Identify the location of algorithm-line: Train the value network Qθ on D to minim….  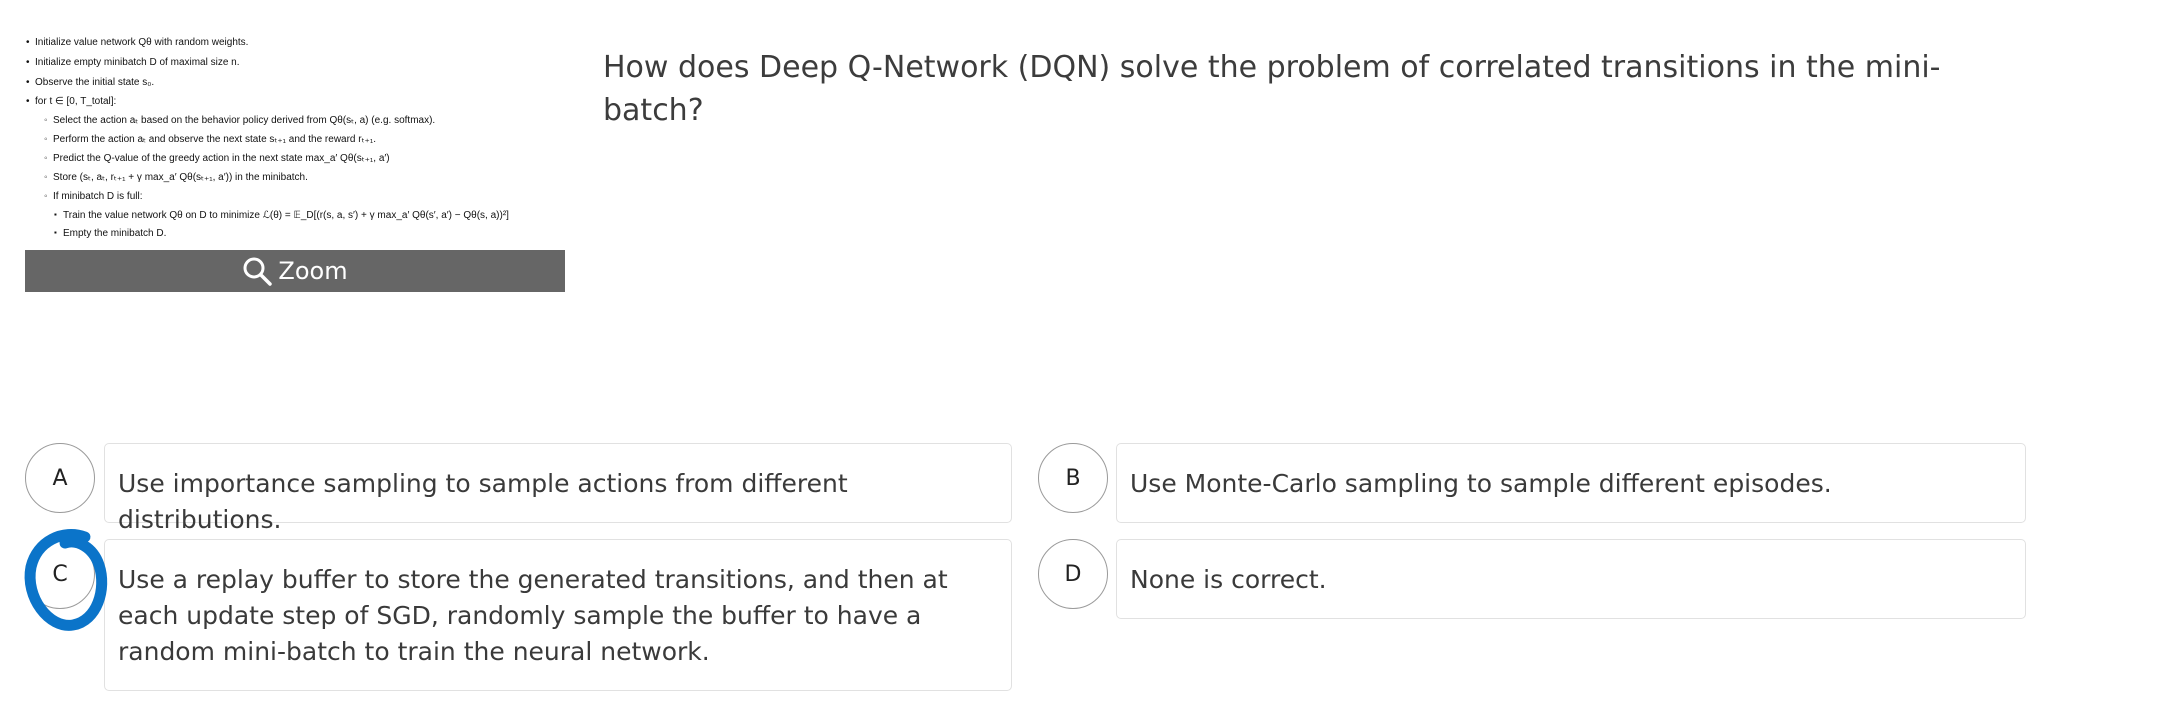
(281, 215).